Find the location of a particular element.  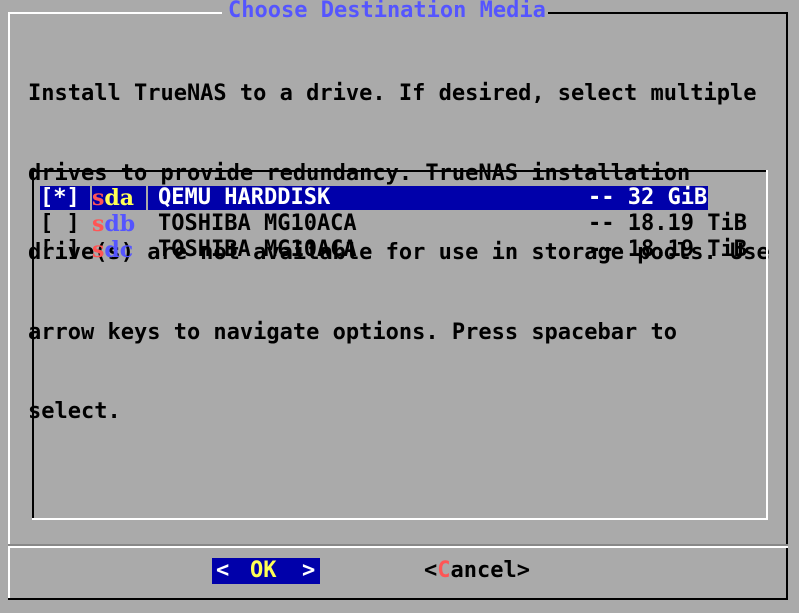

cancel-button: <Cancel> is located at coordinates (484, 571).